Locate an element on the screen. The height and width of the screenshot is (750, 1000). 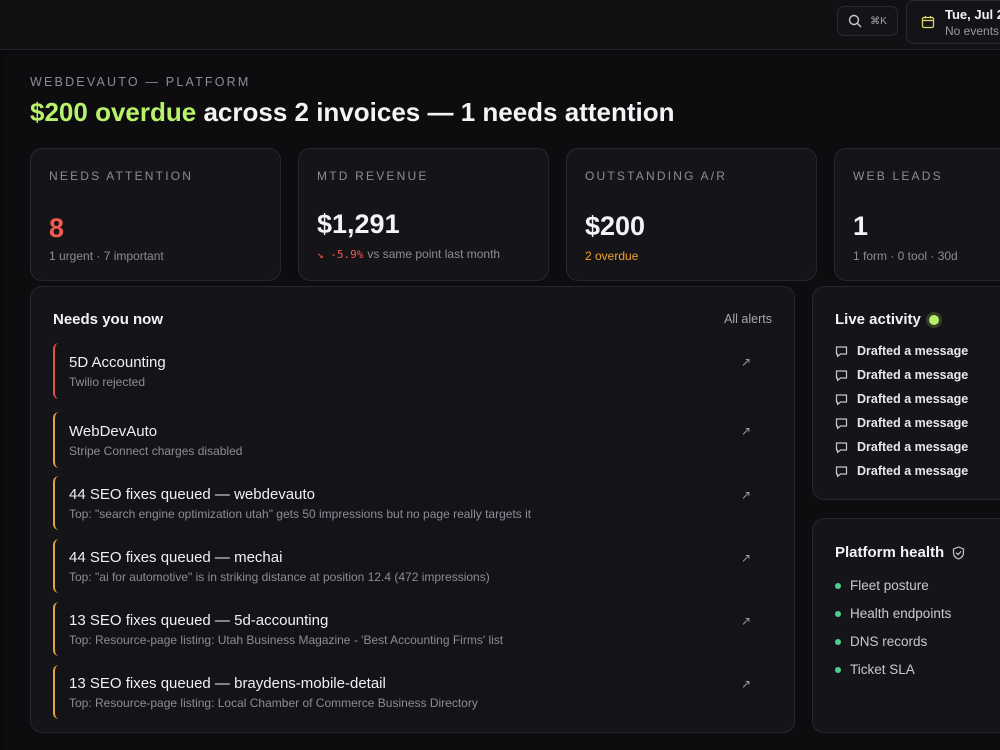
headline-rest: across 2 invoices — 1 needs attention is located at coordinates (435, 112).